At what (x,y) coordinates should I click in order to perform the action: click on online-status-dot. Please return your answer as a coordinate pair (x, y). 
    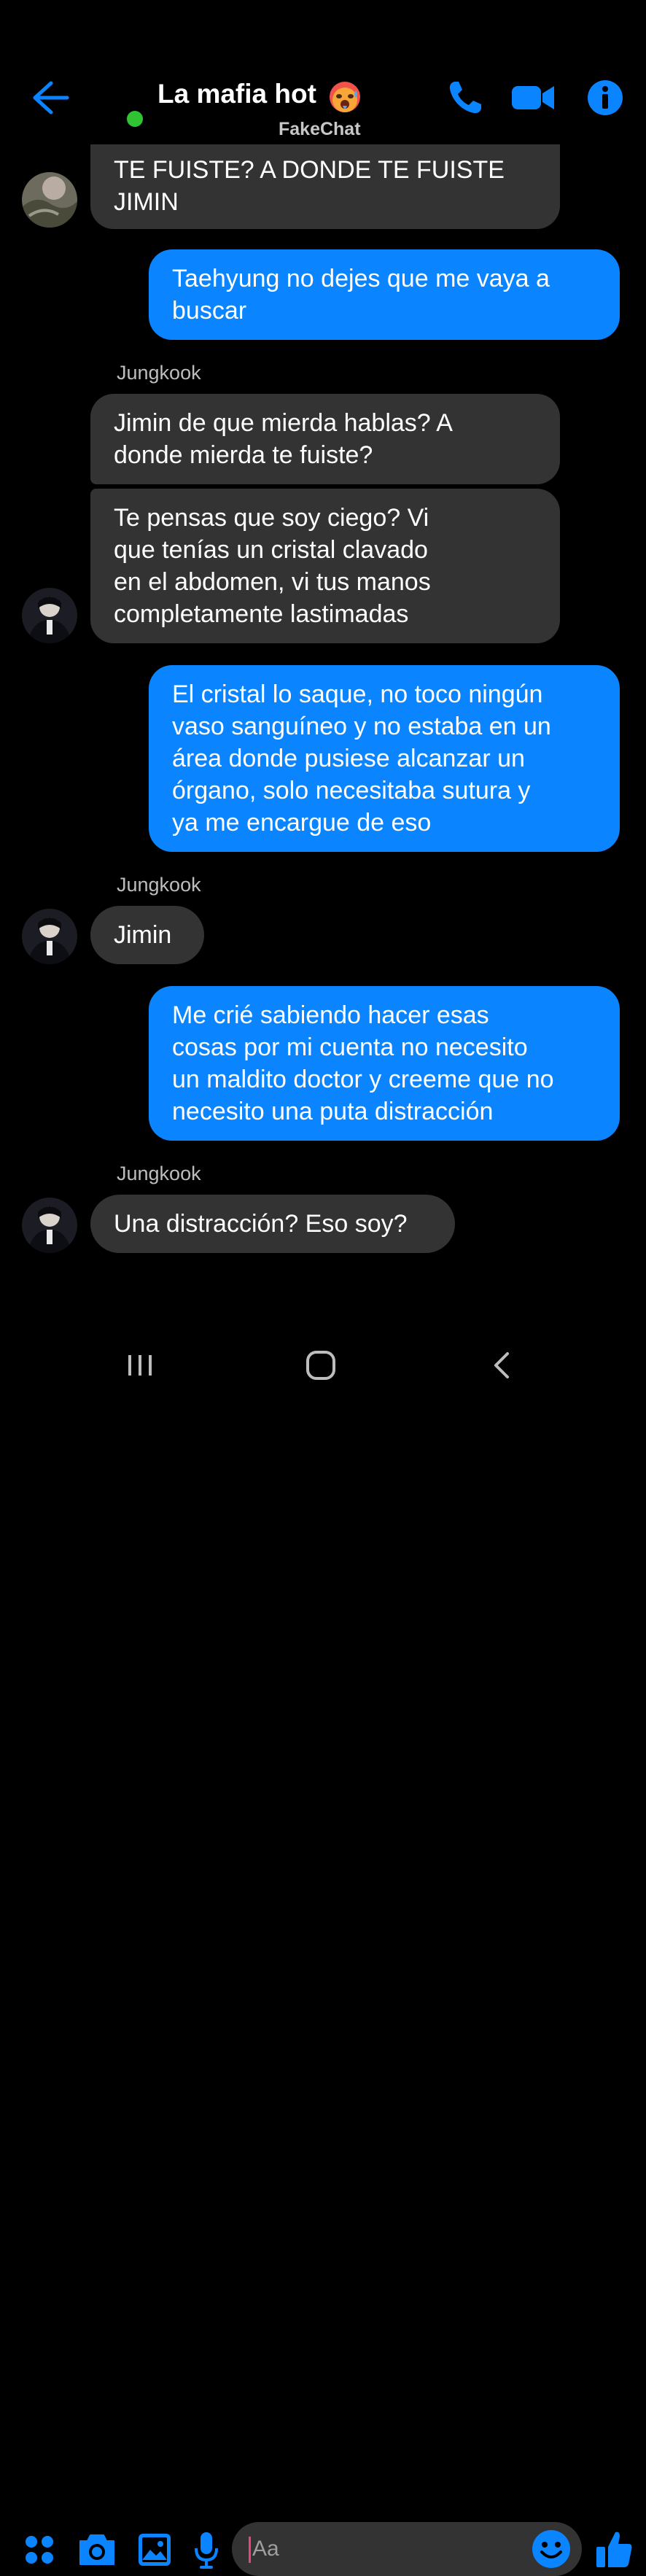
    Looking at the image, I should click on (135, 119).